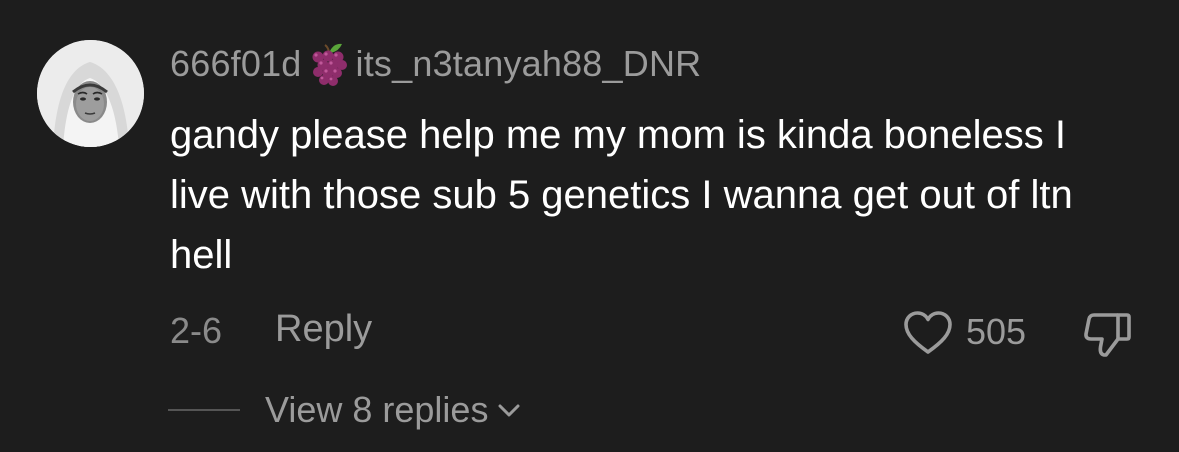 This screenshot has height=452, width=1179. I want to click on grapes-icon, so click(329, 64).